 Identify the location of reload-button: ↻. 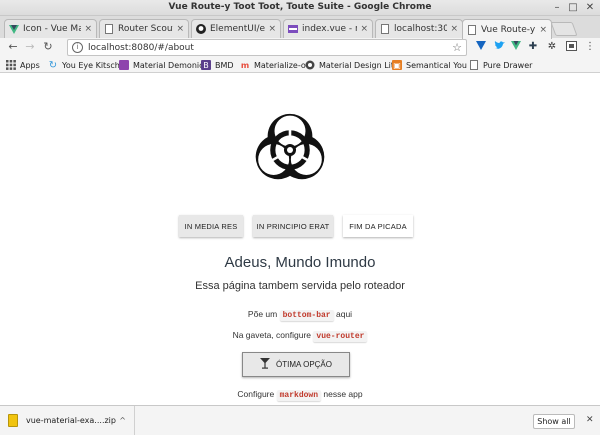
(48, 47).